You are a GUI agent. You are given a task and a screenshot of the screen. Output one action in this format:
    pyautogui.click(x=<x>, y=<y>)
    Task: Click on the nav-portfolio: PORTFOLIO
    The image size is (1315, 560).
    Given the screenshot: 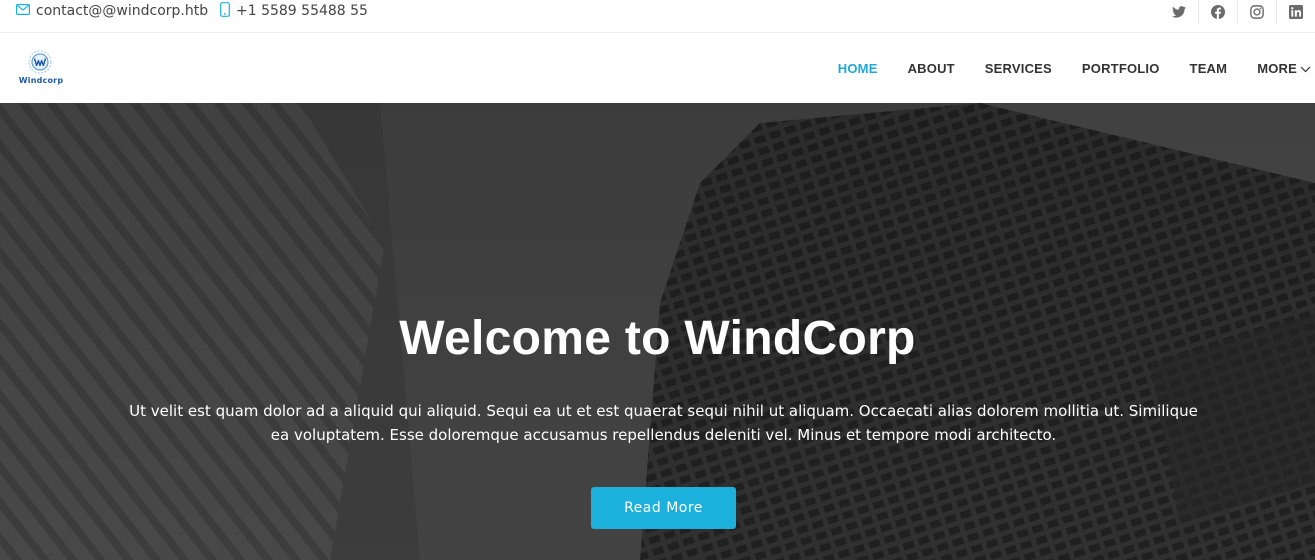 What is the action you would take?
    pyautogui.click(x=1121, y=68)
    